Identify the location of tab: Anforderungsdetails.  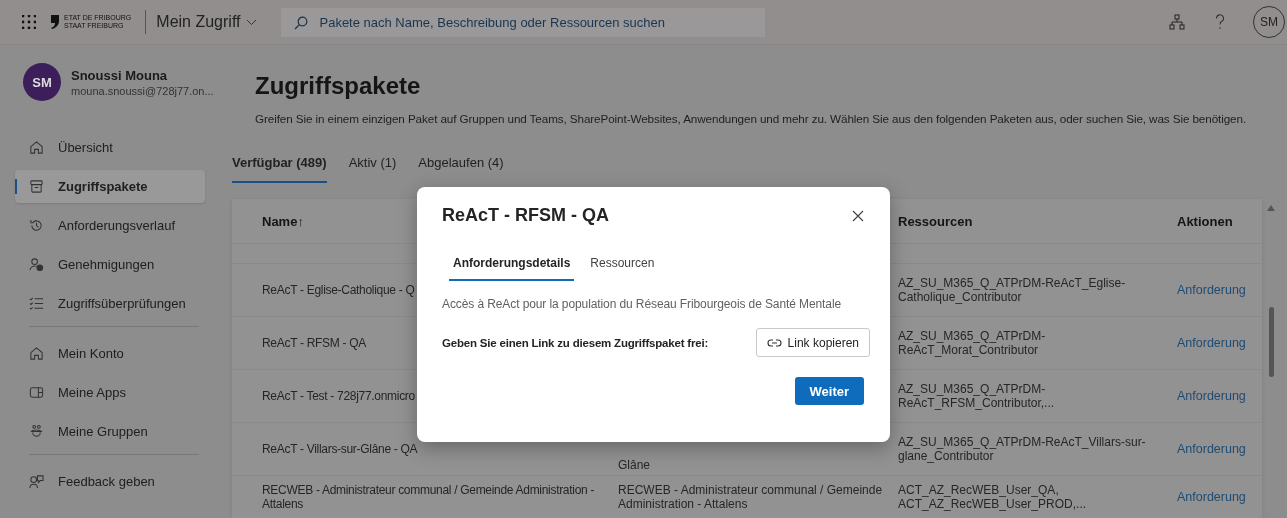
(512, 265).